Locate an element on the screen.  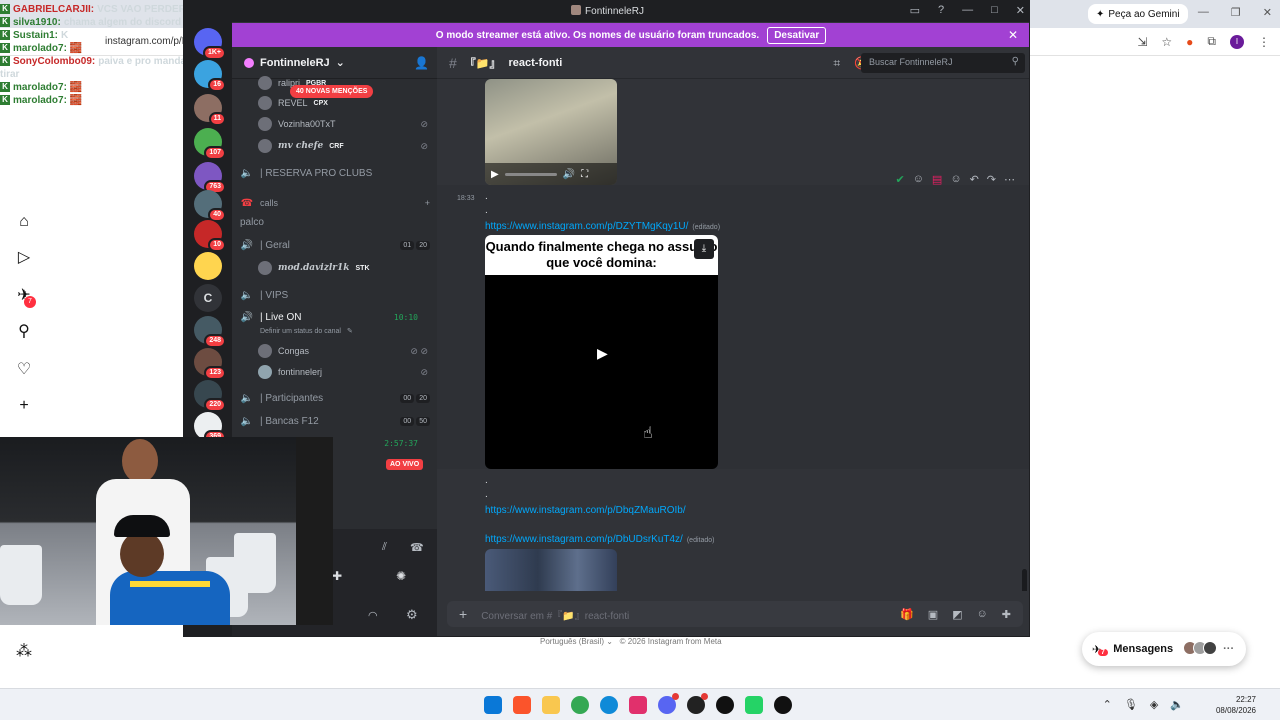
server-icon: 123 is located at coordinates (210, 364).